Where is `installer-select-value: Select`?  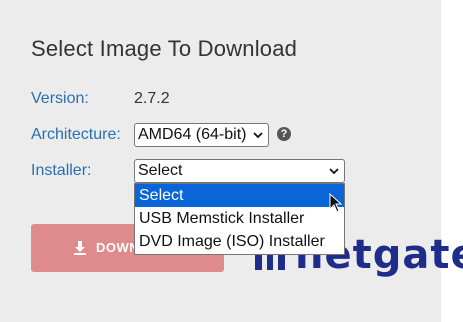 installer-select-value: Select is located at coordinates (160, 170).